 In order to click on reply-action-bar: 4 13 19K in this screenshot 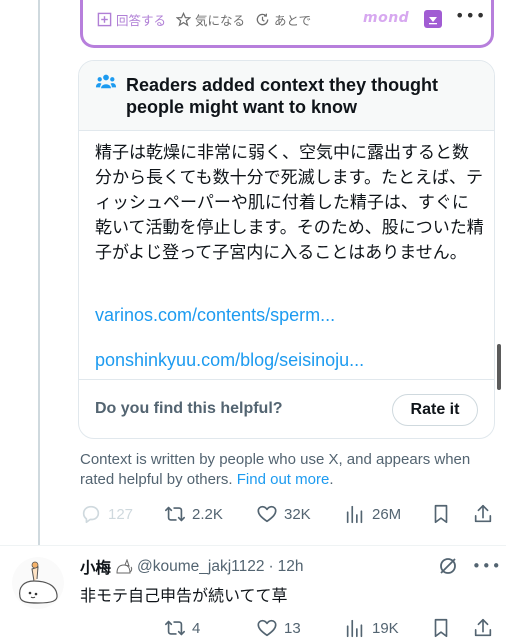, I will do `click(290, 628)`.